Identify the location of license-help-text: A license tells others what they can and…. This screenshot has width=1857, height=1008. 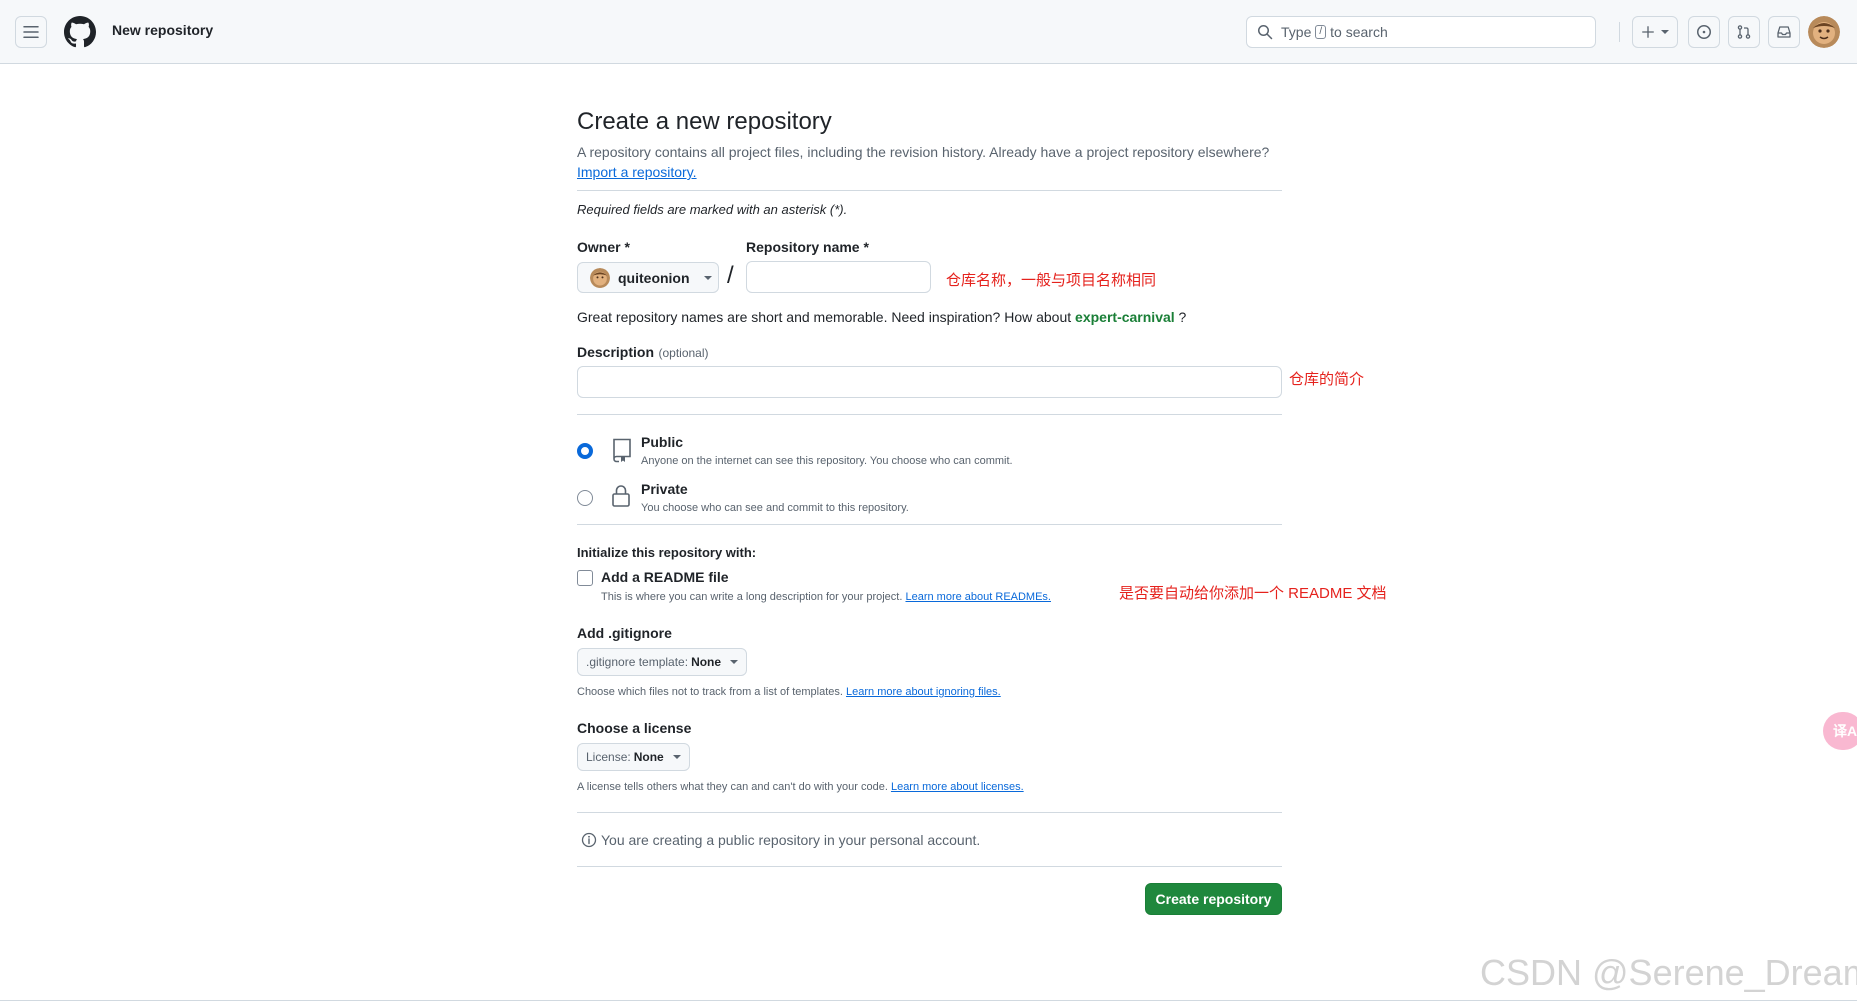
(732, 787).